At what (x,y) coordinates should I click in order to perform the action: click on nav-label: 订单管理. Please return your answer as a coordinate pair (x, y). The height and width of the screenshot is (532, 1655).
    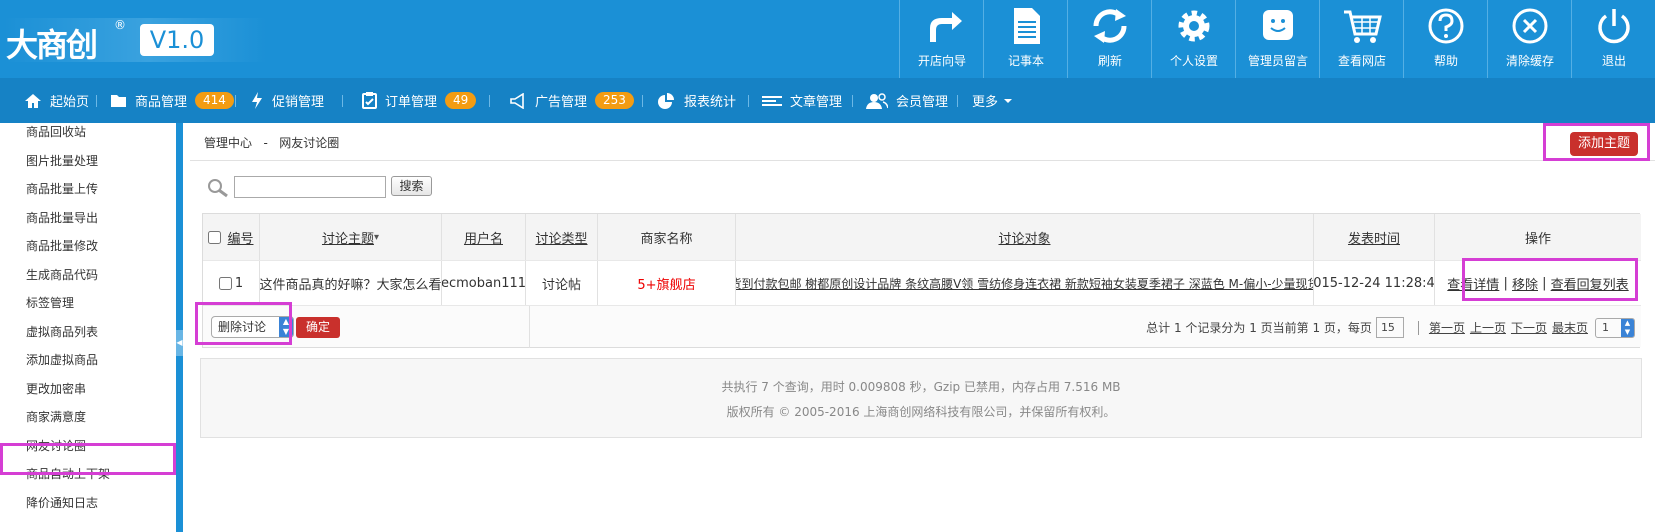
    Looking at the image, I should click on (411, 102).